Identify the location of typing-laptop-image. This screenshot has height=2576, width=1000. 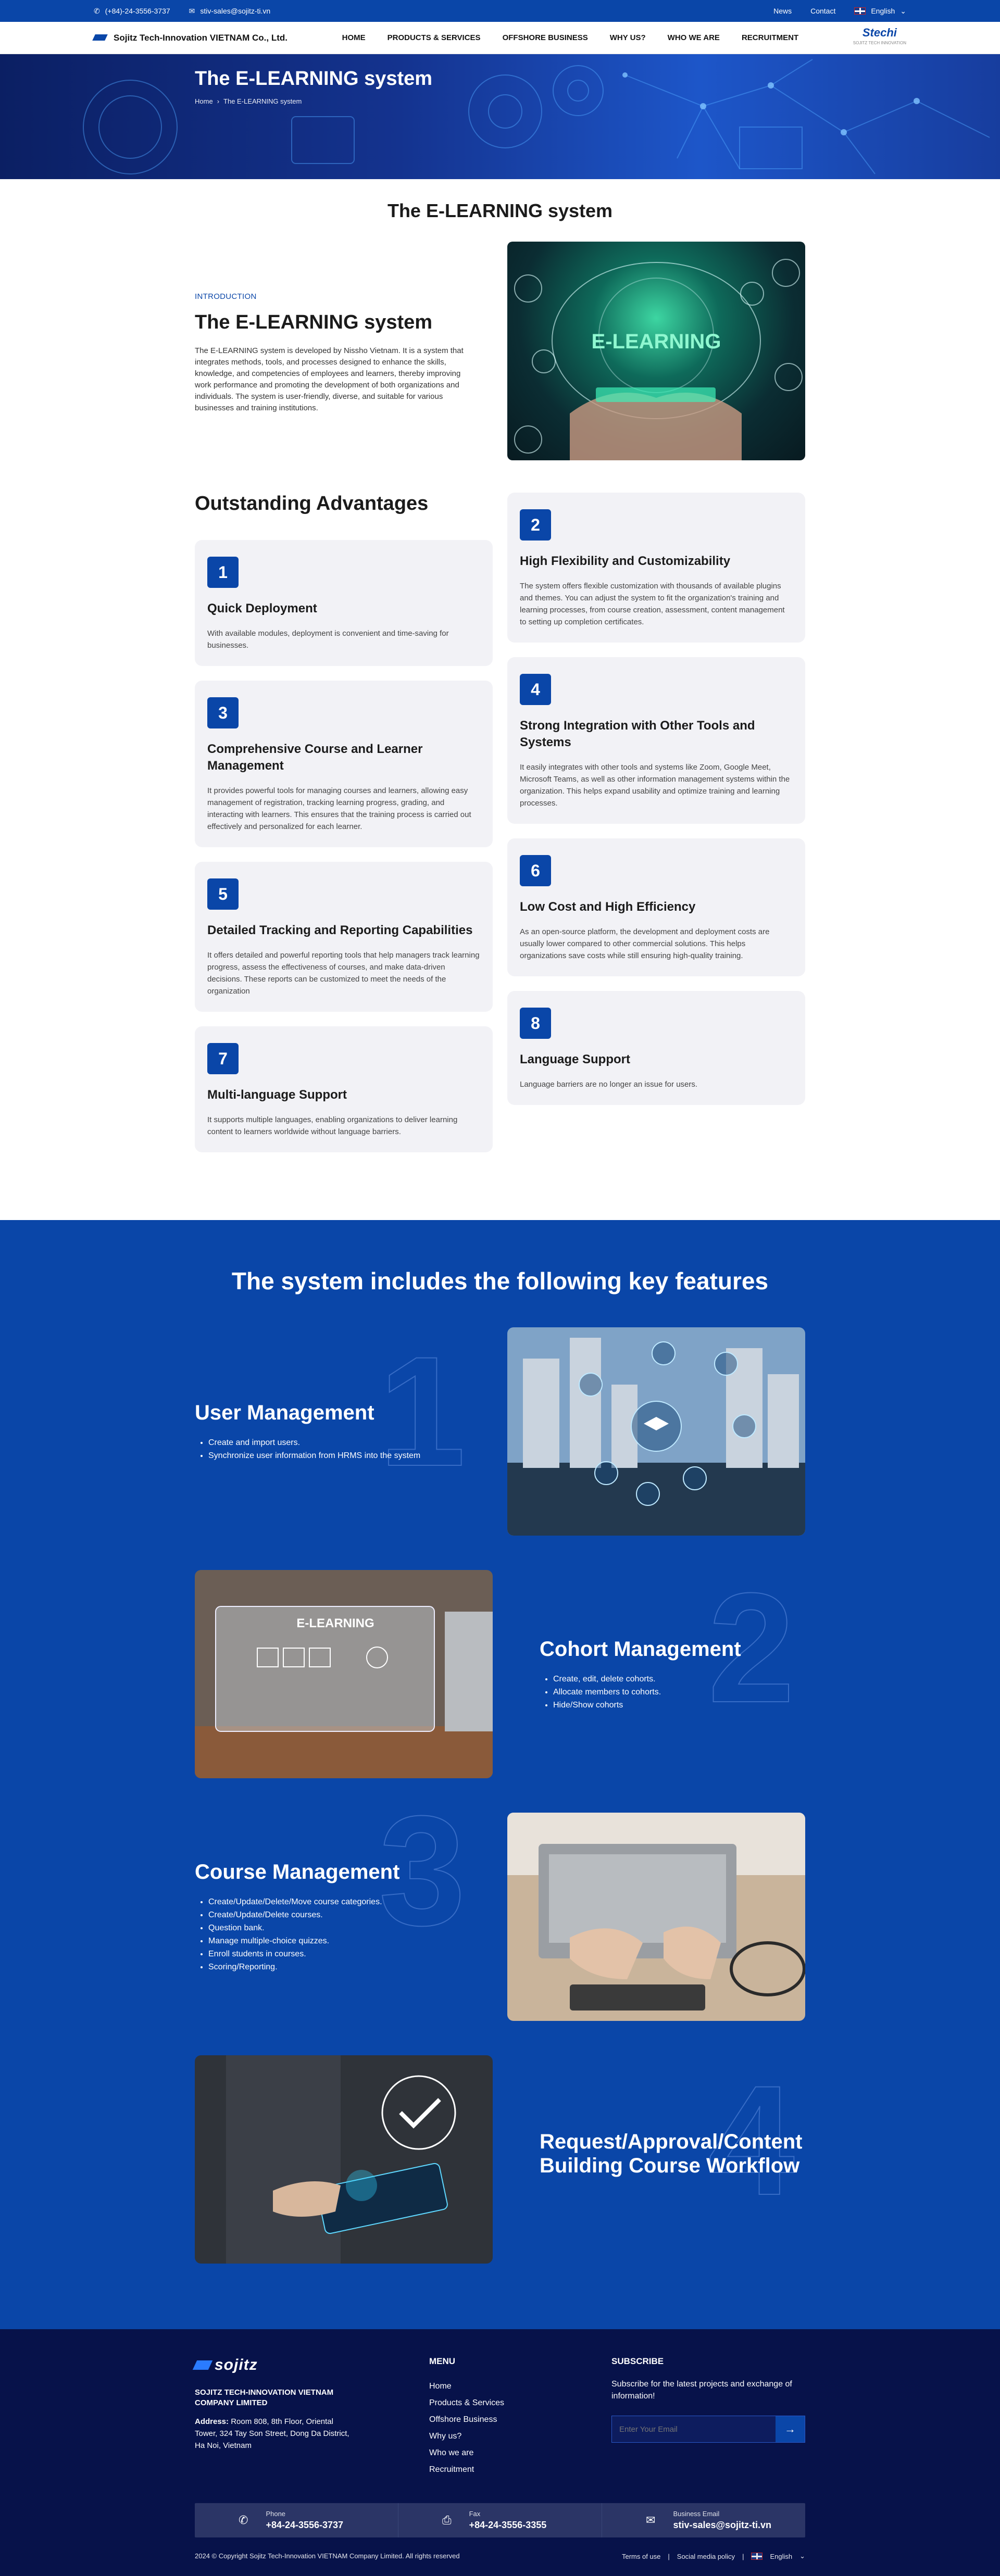
(656, 1917).